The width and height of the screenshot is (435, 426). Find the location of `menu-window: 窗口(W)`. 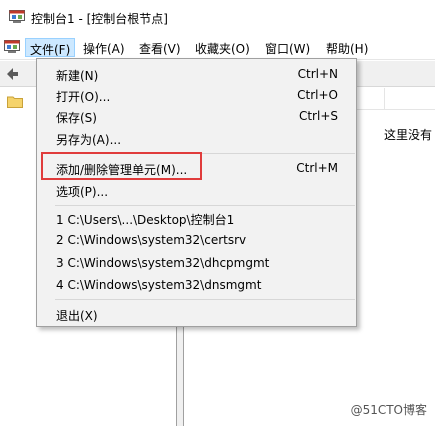

menu-window: 窗口(W) is located at coordinates (287, 47).